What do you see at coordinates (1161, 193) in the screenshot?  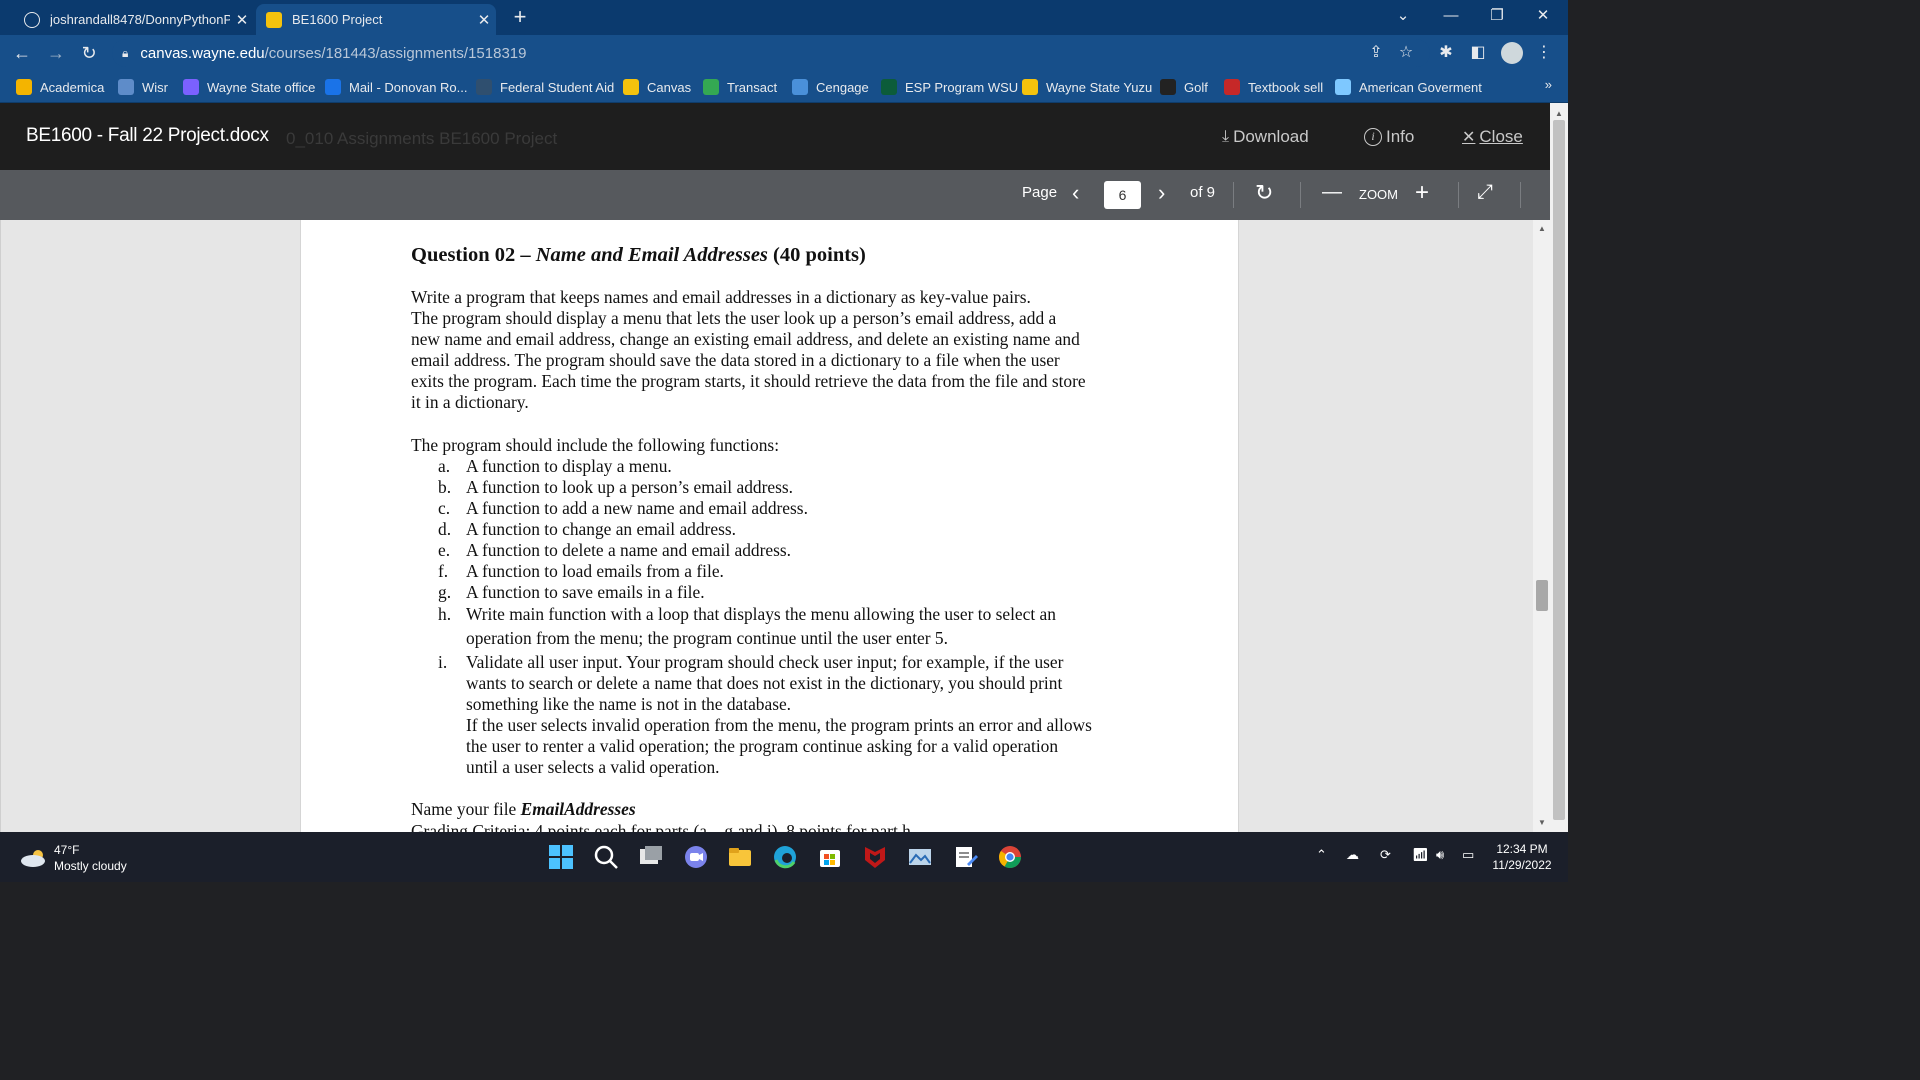 I see `next-page-icon: ›` at bounding box center [1161, 193].